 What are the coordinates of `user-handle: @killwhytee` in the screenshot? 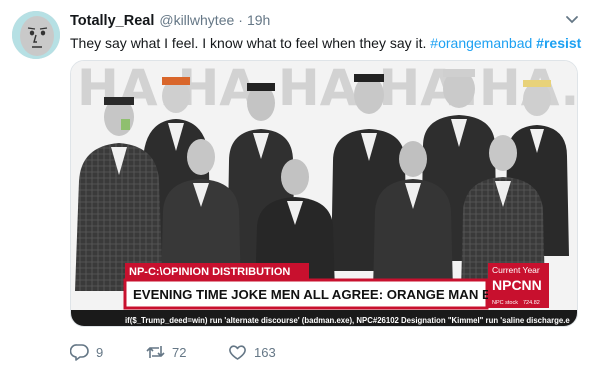 It's located at (196, 20).